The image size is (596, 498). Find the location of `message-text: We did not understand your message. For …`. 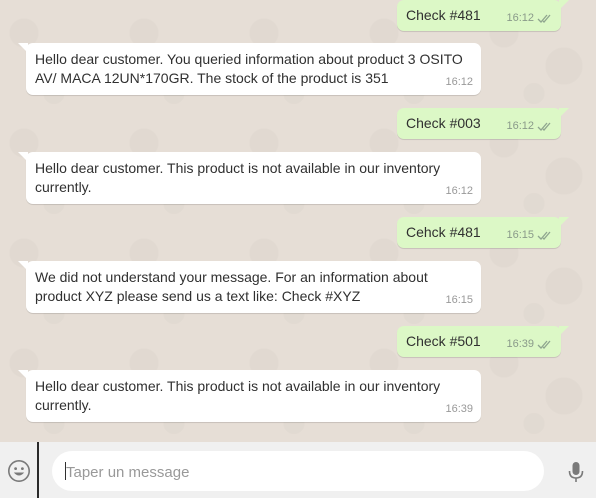

message-text: We did not understand your message. For … is located at coordinates (231, 286).